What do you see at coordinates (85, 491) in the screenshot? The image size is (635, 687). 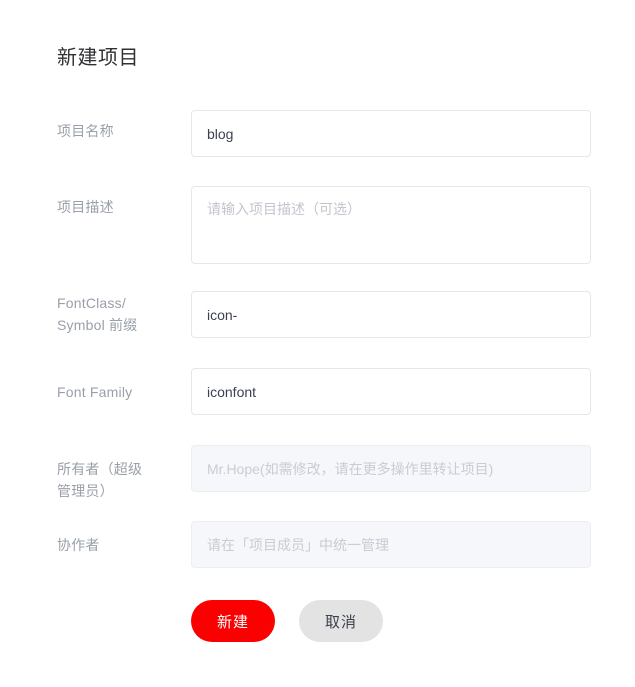 I see `label-owner-line2: 管理员）` at bounding box center [85, 491].